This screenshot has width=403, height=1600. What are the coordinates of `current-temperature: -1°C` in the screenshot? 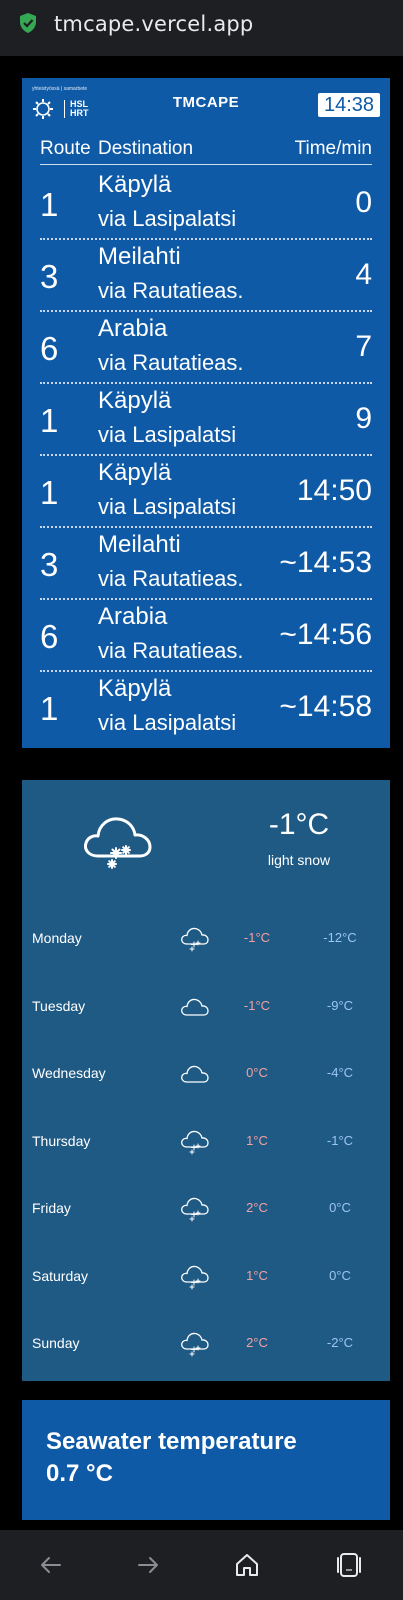 It's located at (299, 824).